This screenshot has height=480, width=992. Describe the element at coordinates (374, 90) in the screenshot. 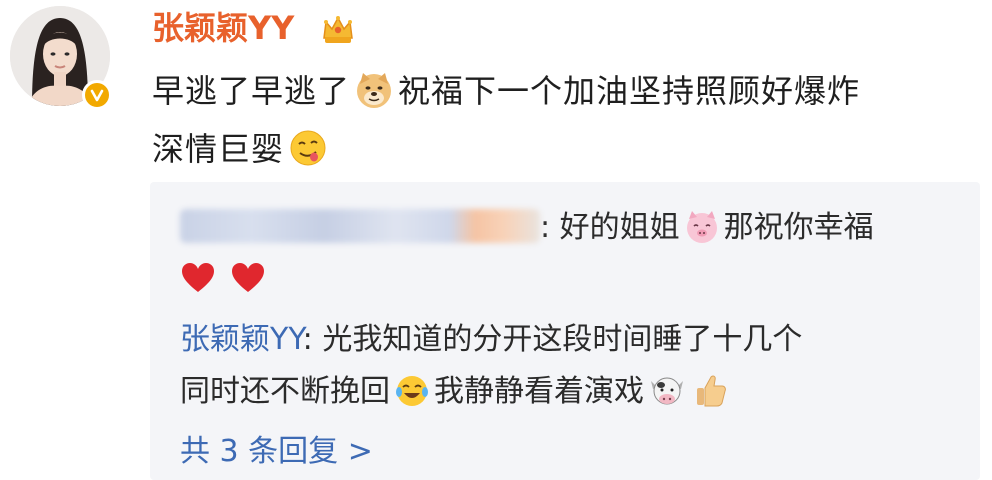

I see `doge-icon` at that location.